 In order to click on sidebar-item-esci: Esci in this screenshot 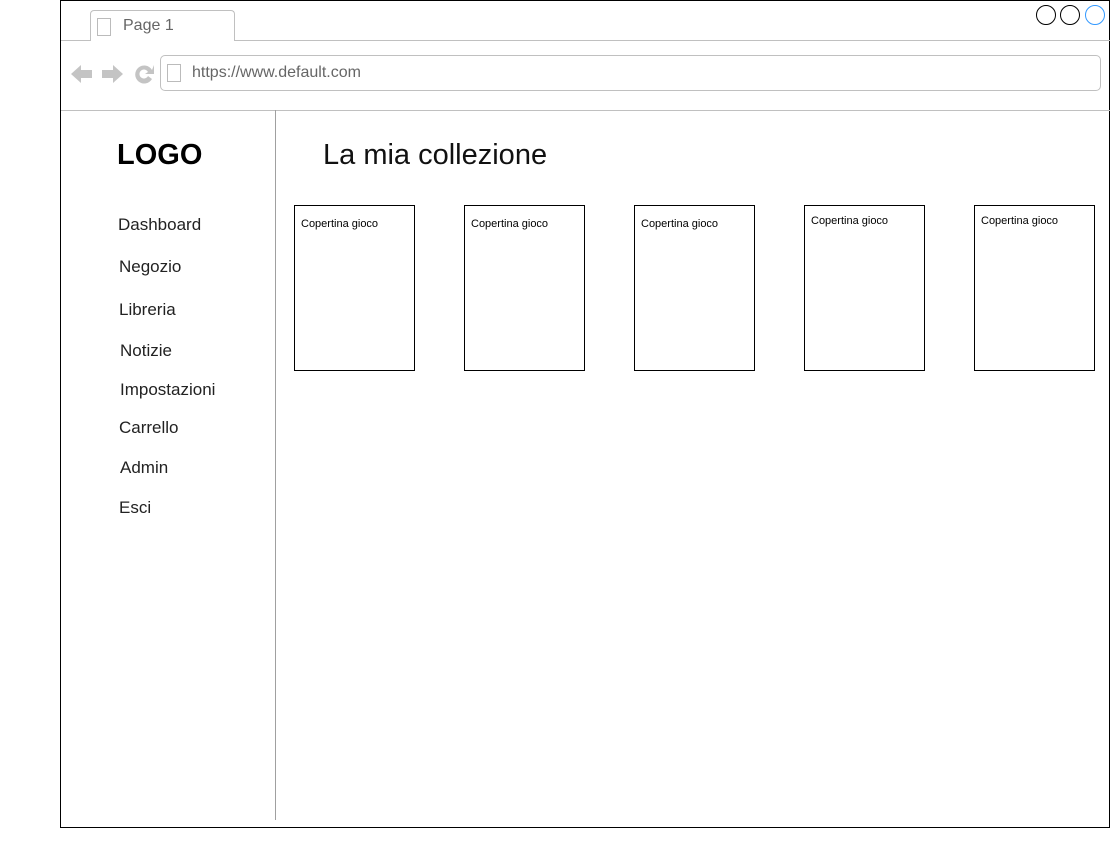, I will do `click(135, 508)`.